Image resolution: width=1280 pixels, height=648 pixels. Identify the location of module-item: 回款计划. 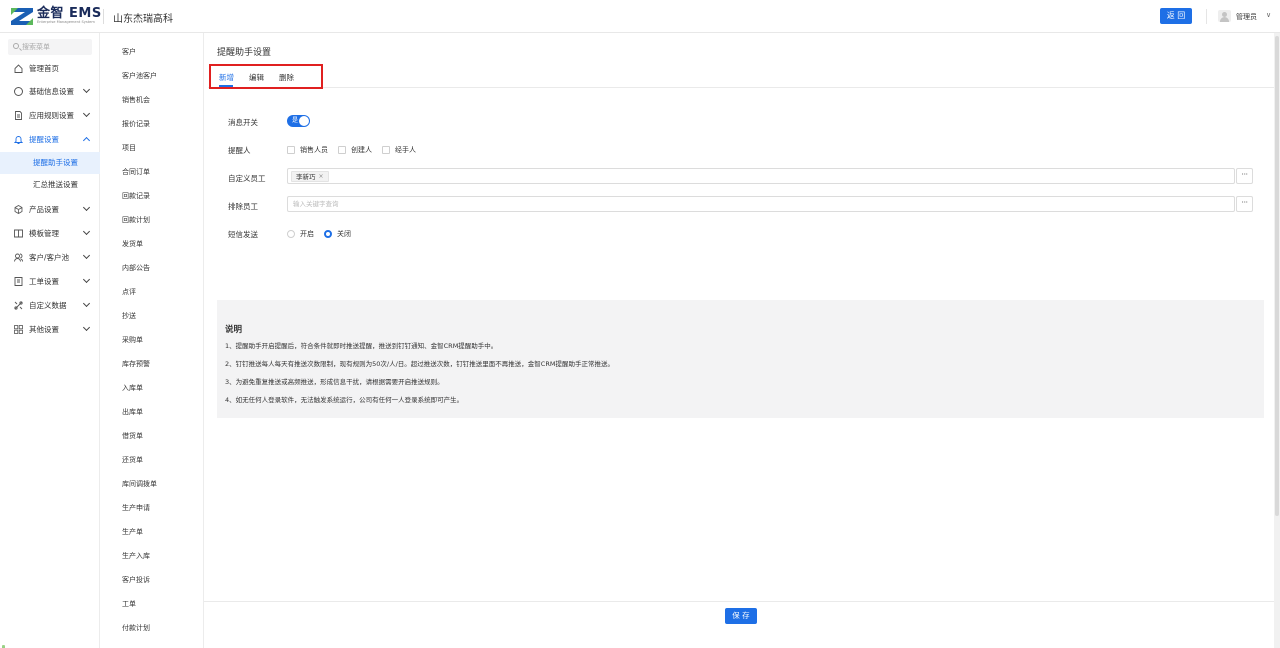
(136, 220).